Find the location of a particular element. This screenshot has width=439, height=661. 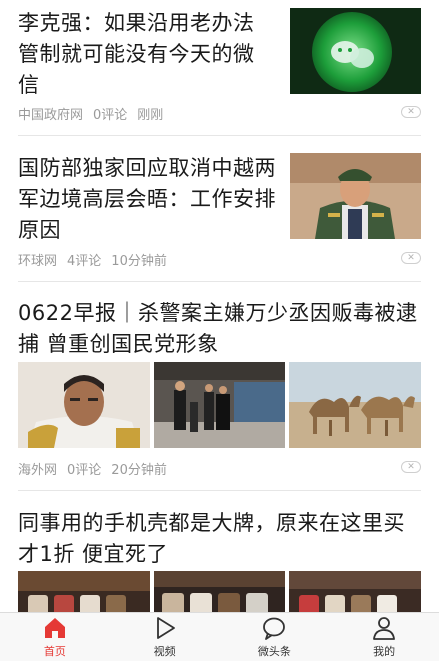

tab-weitoutiao: 微头条 is located at coordinates (275, 637).